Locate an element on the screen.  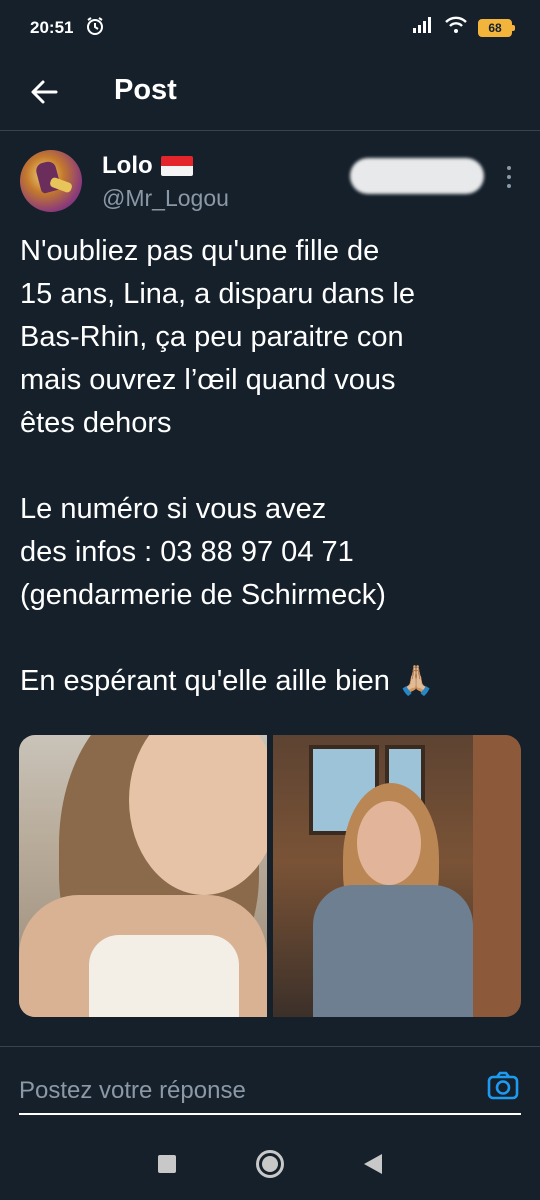
signal-icon is located at coordinates (423, 27).